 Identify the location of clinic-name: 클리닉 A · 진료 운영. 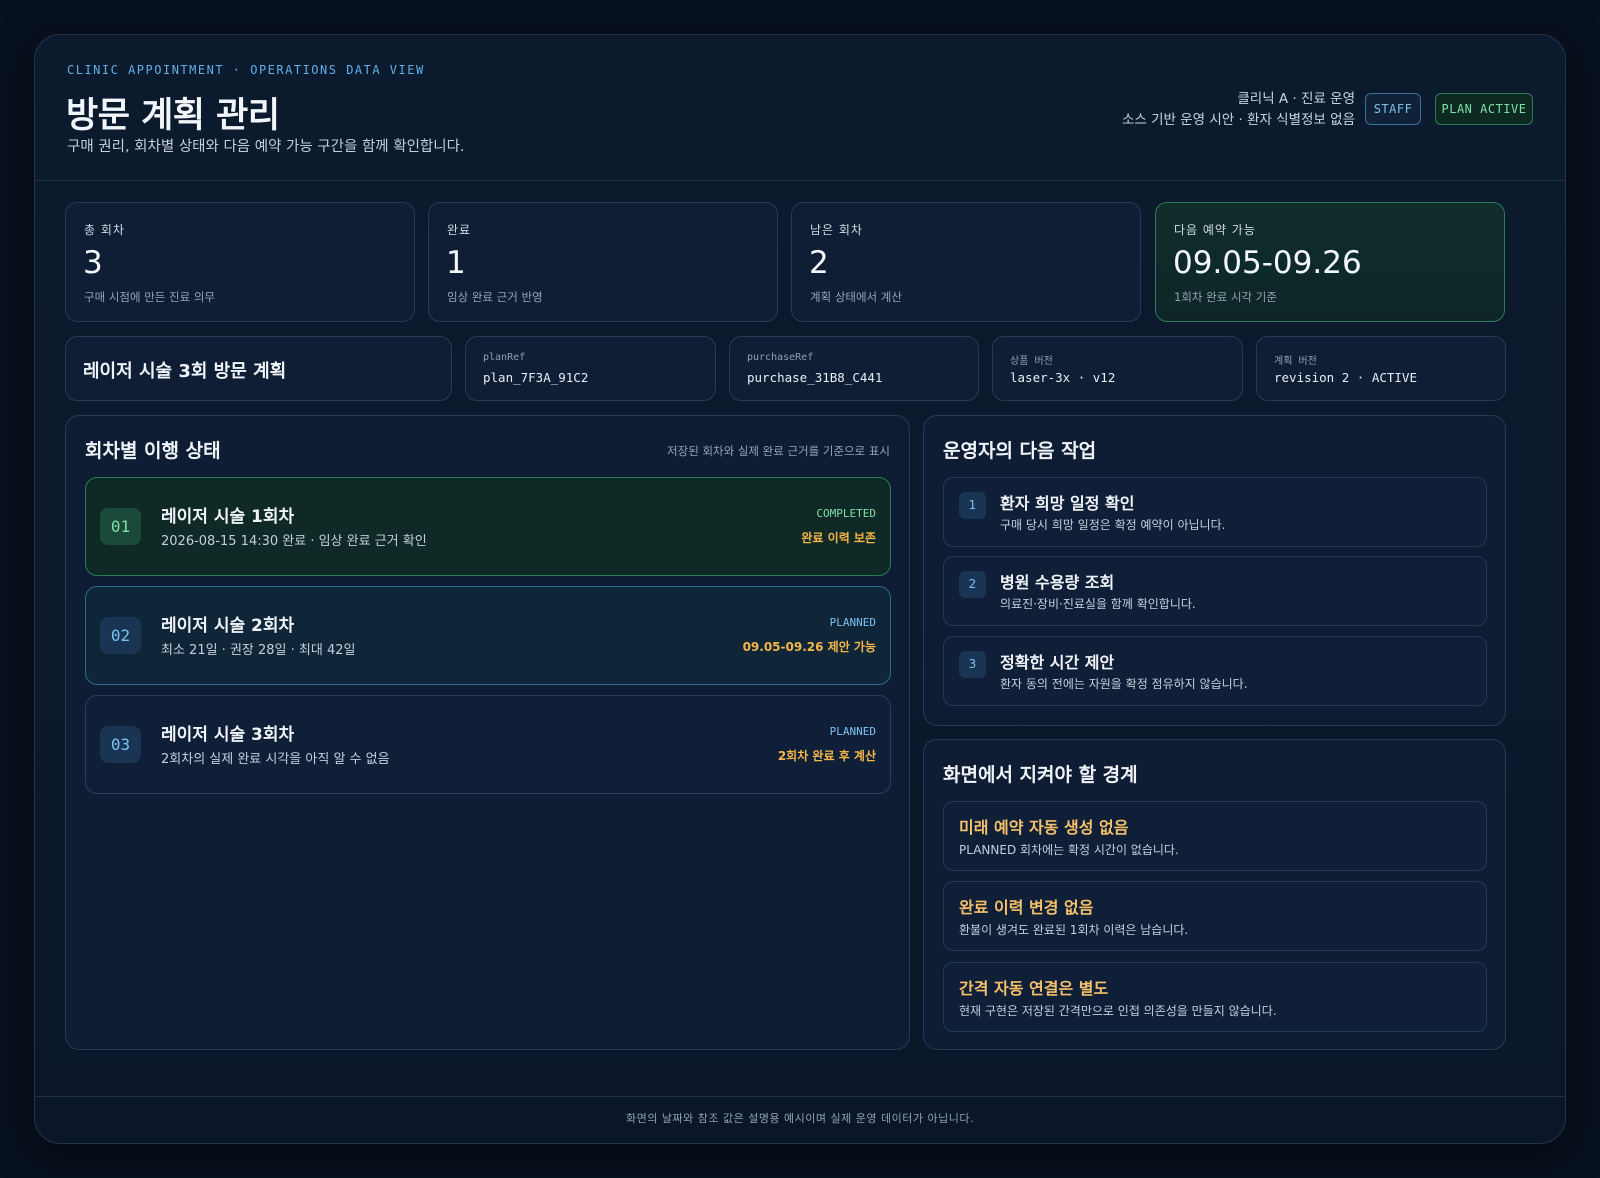
(1296, 99).